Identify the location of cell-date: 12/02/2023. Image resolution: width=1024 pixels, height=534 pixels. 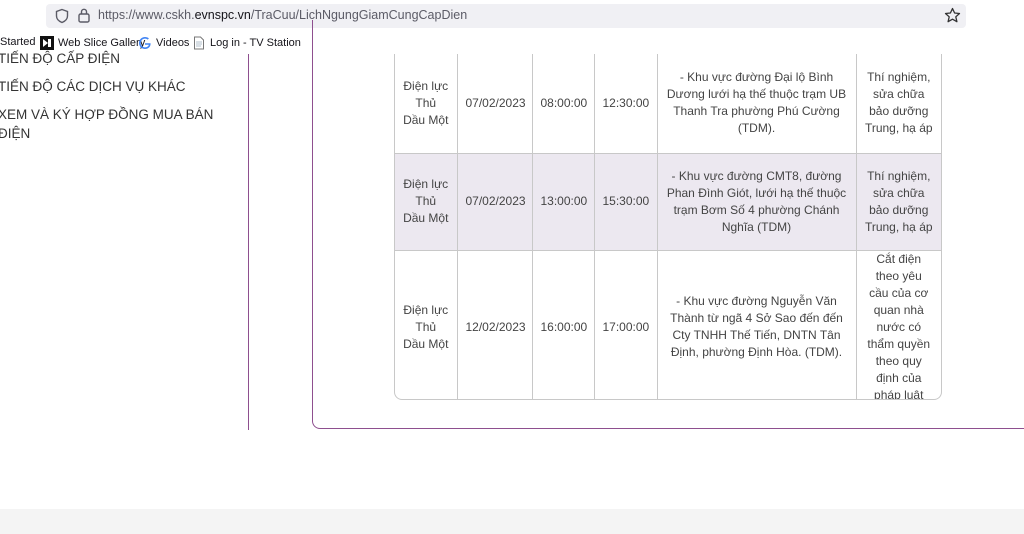
(495, 324).